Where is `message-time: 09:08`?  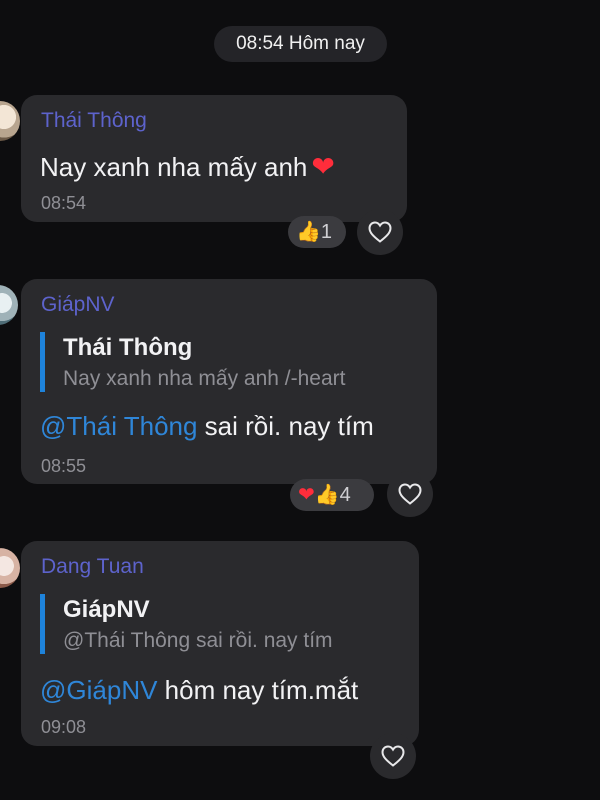 message-time: 09:08 is located at coordinates (64, 727).